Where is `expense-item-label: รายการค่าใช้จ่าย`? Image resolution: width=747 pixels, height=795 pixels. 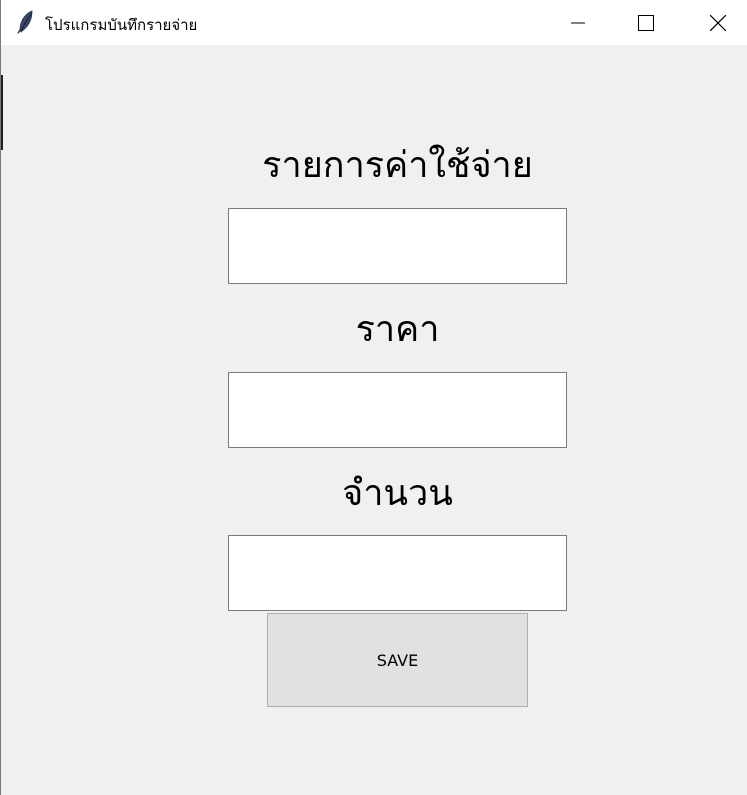
expense-item-label: รายการค่าใช้จ่าย is located at coordinates (397, 165).